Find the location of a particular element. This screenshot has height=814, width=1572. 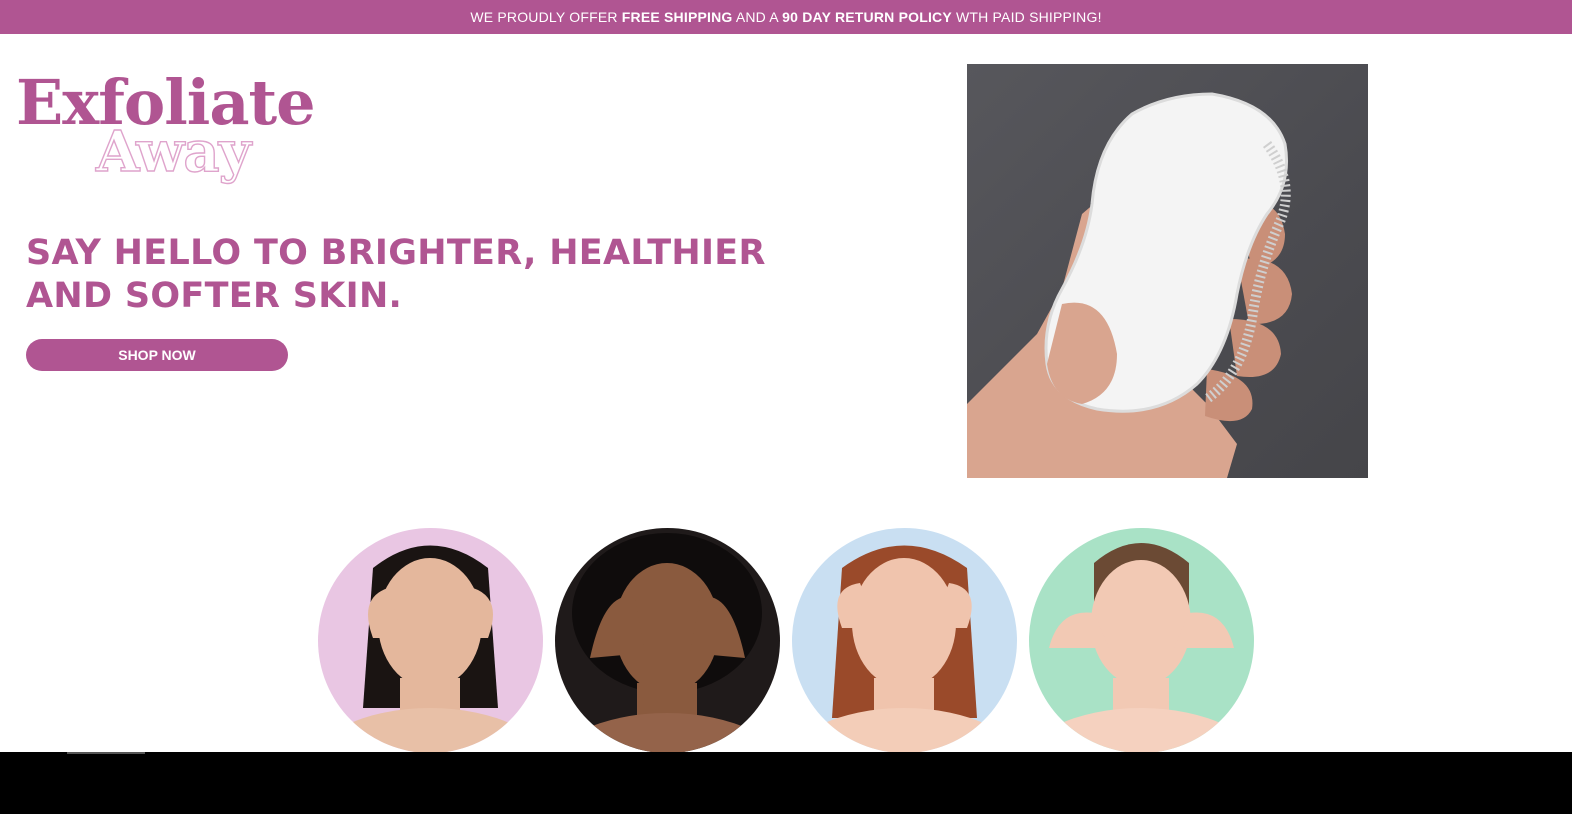

announcement-return-policy: 90 DAY RETURN POLICY is located at coordinates (867, 17).